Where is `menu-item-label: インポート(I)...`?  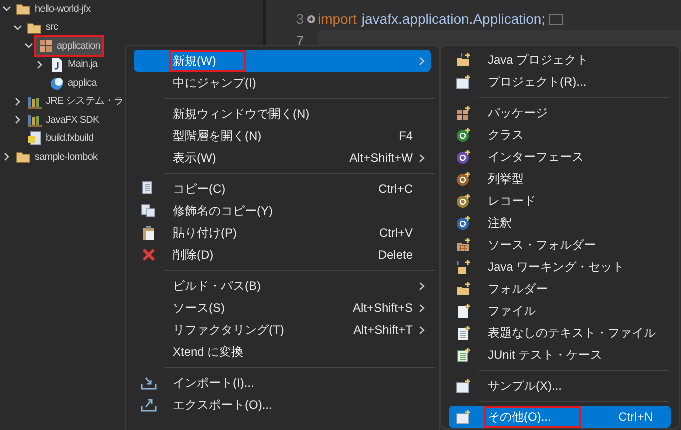 menu-item-label: インポート(I)... is located at coordinates (214, 383).